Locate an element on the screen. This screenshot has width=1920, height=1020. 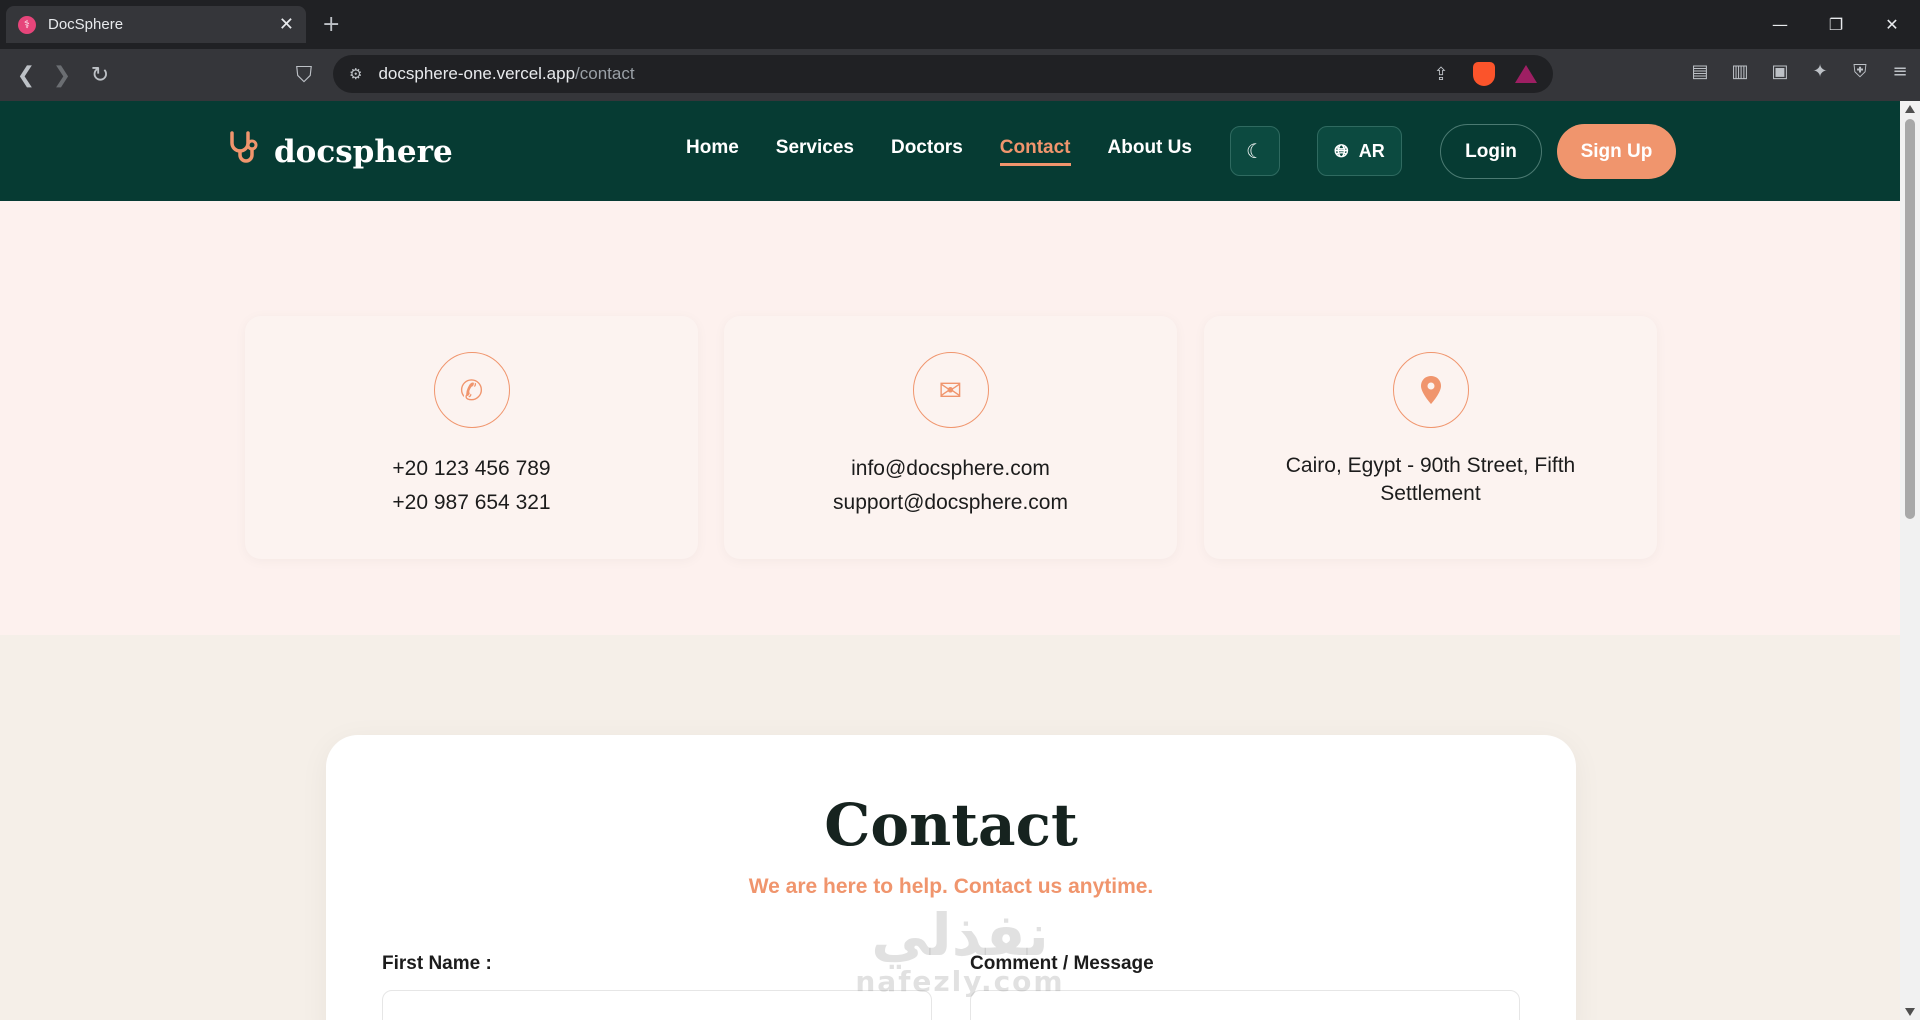
login-button: Login is located at coordinates (1491, 151).